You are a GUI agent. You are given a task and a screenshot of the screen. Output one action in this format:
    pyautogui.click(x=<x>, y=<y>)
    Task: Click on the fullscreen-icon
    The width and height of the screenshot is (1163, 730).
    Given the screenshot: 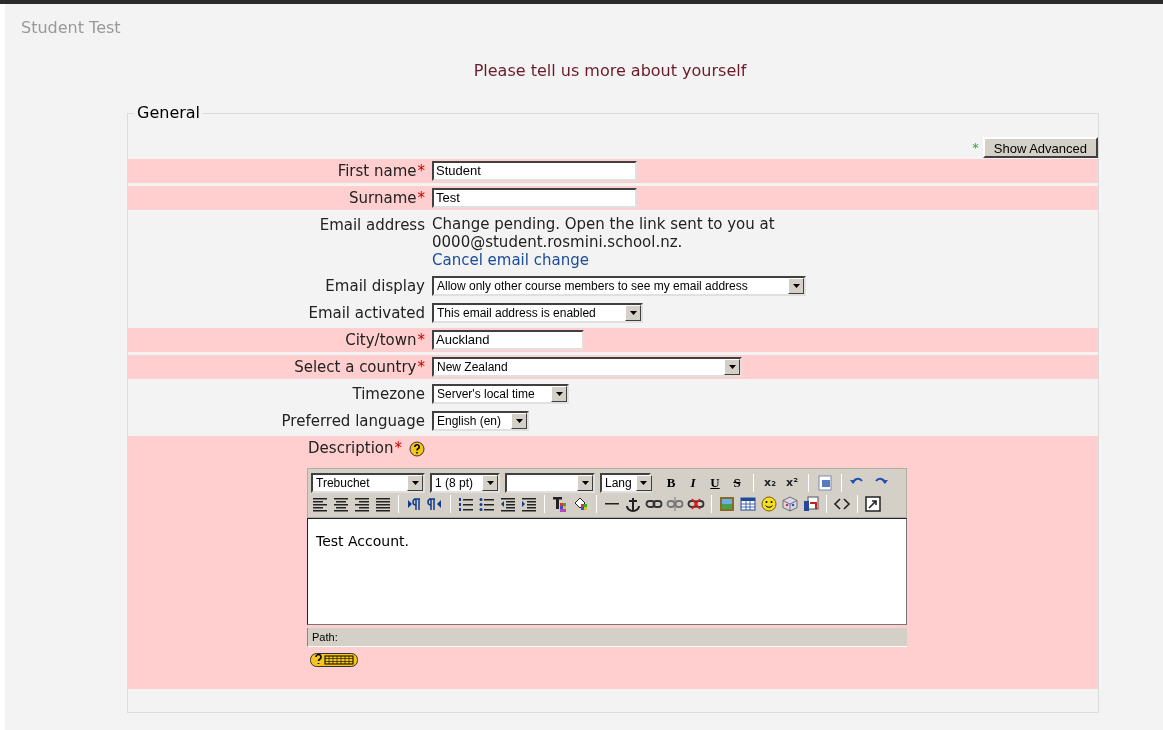 What is the action you would take?
    pyautogui.click(x=873, y=504)
    